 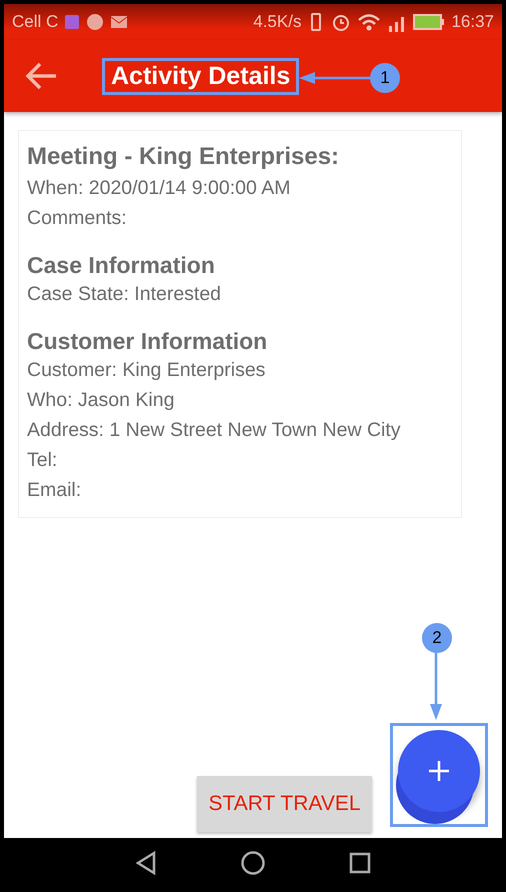 I want to click on mail-icon, so click(x=119, y=22).